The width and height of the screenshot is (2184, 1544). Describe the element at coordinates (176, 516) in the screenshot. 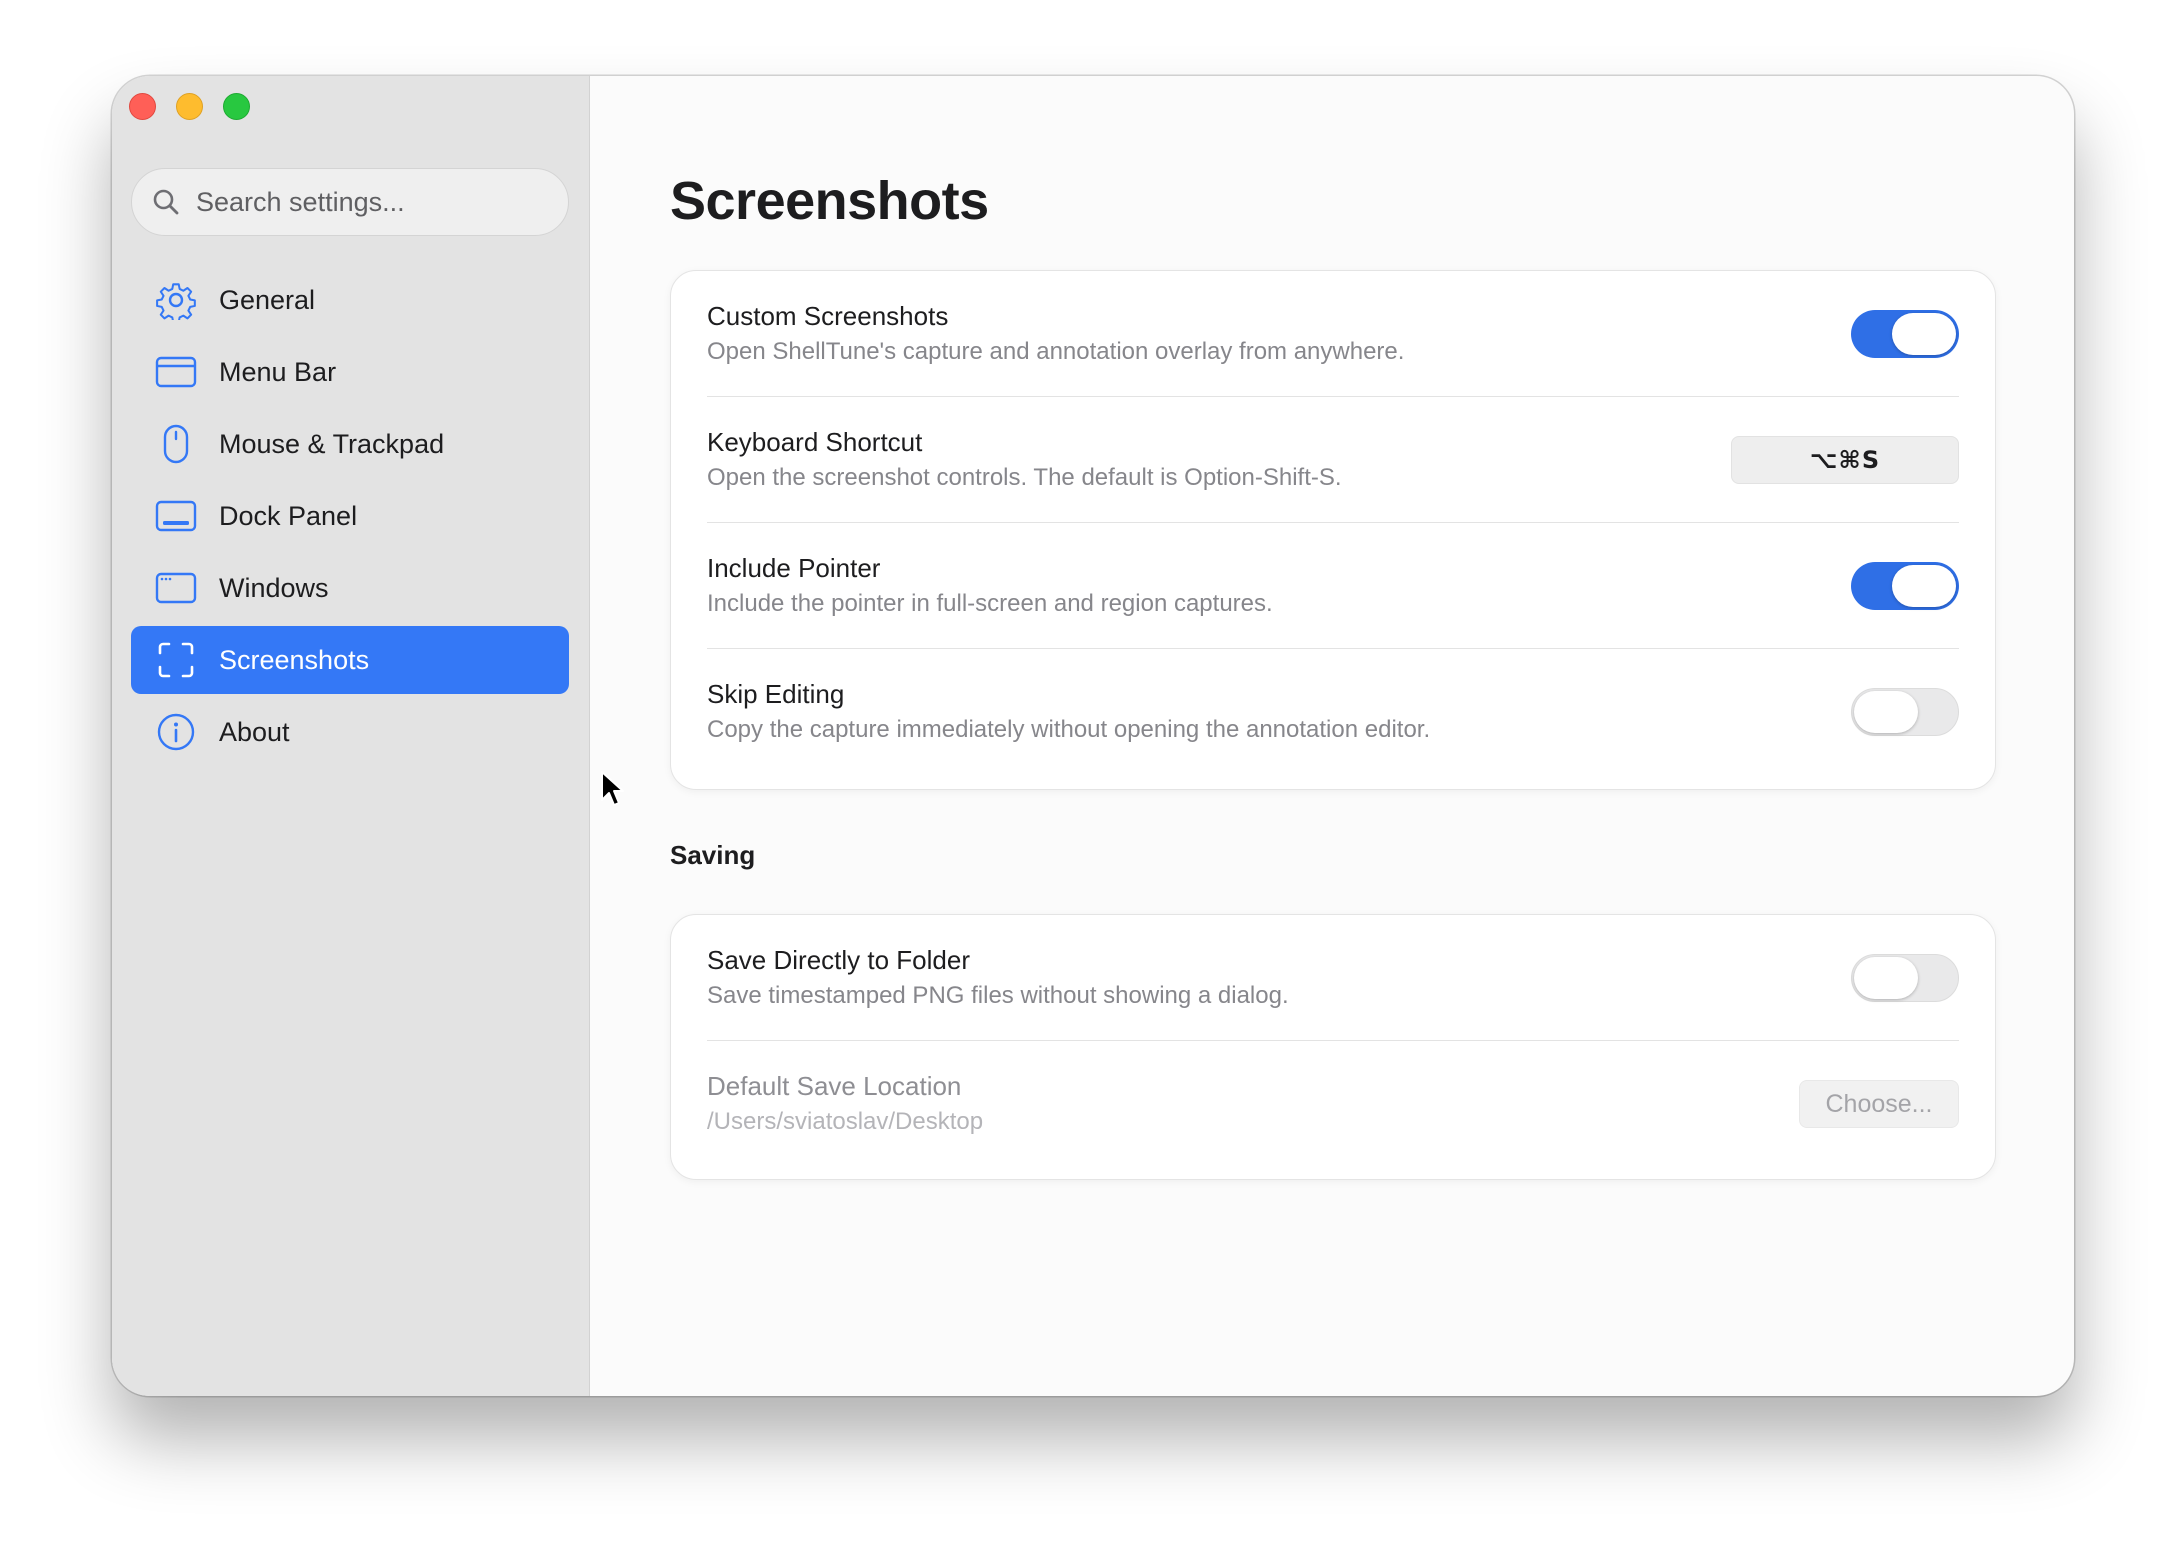

I see `dock-icon` at that location.